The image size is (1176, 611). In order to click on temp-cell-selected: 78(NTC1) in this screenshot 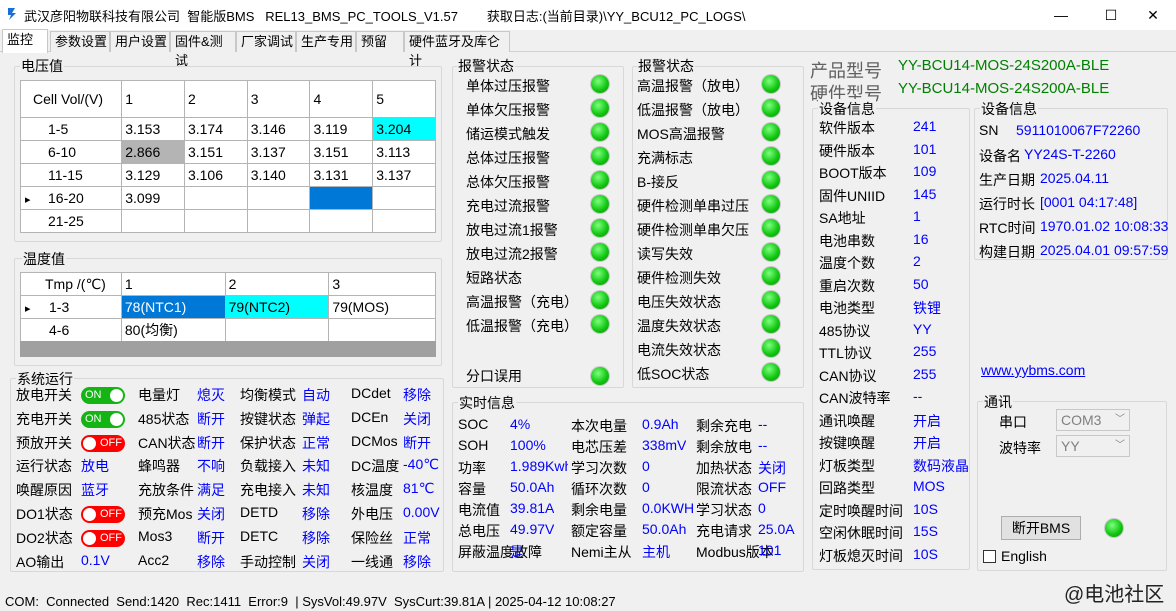, I will do `click(173, 307)`.